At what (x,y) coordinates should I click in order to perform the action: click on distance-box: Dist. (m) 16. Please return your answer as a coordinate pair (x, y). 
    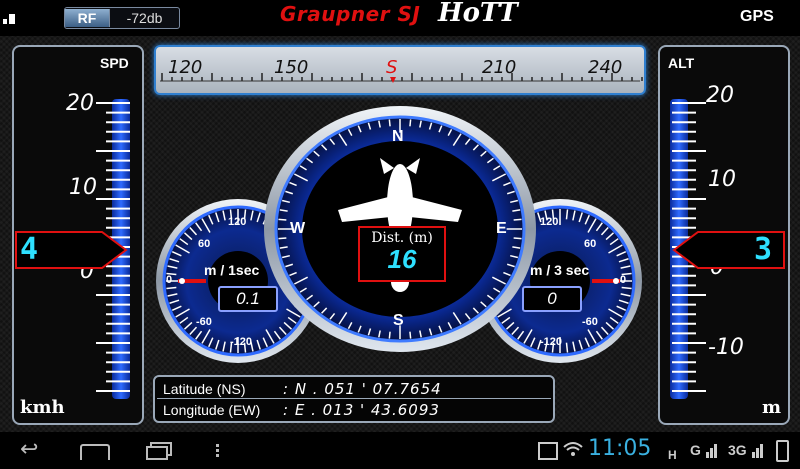
    Looking at the image, I should click on (402, 254).